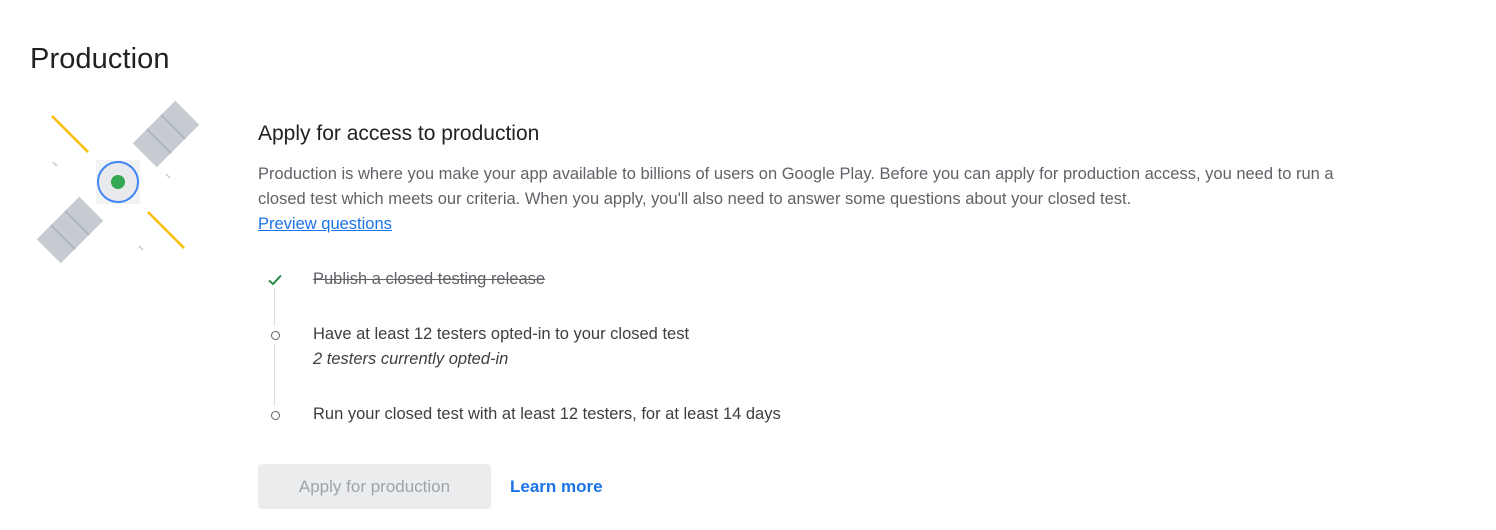  Describe the element at coordinates (399, 133) in the screenshot. I see `section-title: Apply for access to production` at that location.